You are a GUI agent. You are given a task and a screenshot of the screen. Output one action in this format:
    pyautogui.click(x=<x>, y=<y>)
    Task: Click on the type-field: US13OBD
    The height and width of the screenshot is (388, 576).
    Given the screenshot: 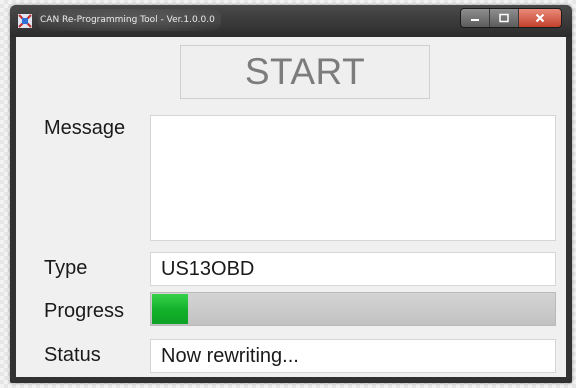 What is the action you would take?
    pyautogui.click(x=353, y=269)
    